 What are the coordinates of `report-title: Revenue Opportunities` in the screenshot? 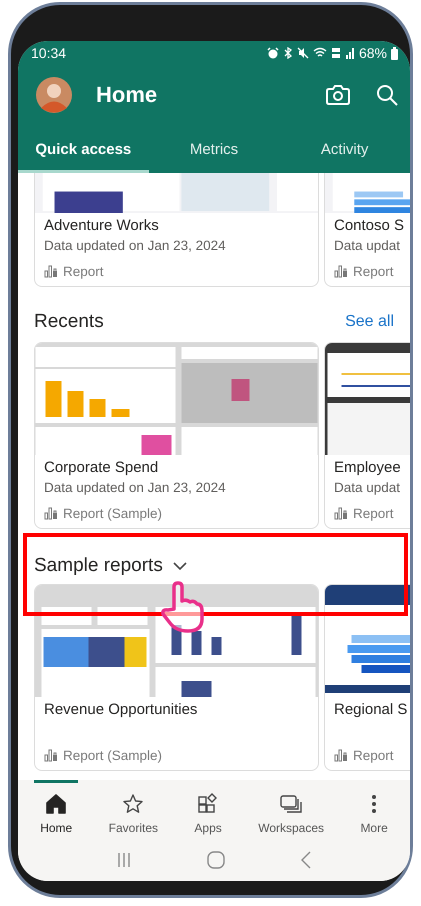 It's located at (121, 710).